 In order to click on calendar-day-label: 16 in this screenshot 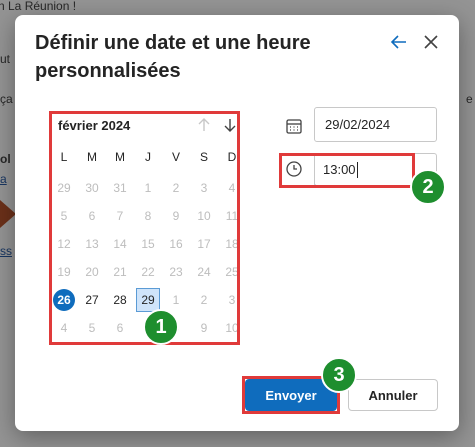, I will do `click(176, 244)`.